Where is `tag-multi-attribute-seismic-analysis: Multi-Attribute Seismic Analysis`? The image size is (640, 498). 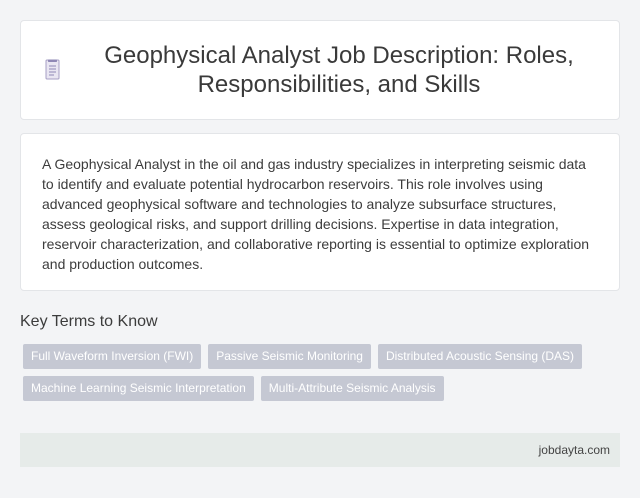 tag-multi-attribute-seismic-analysis: Multi-Attribute Seismic Analysis is located at coordinates (352, 388).